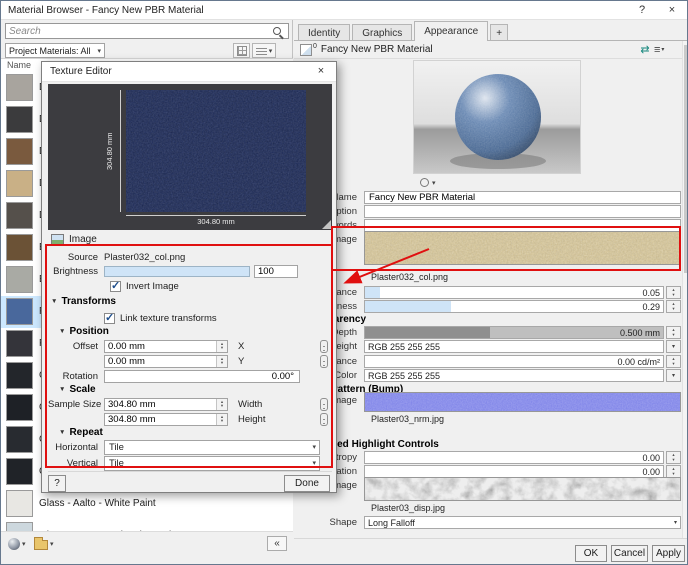  I want to click on chevron-down-icon: ▾, so click(675, 523).